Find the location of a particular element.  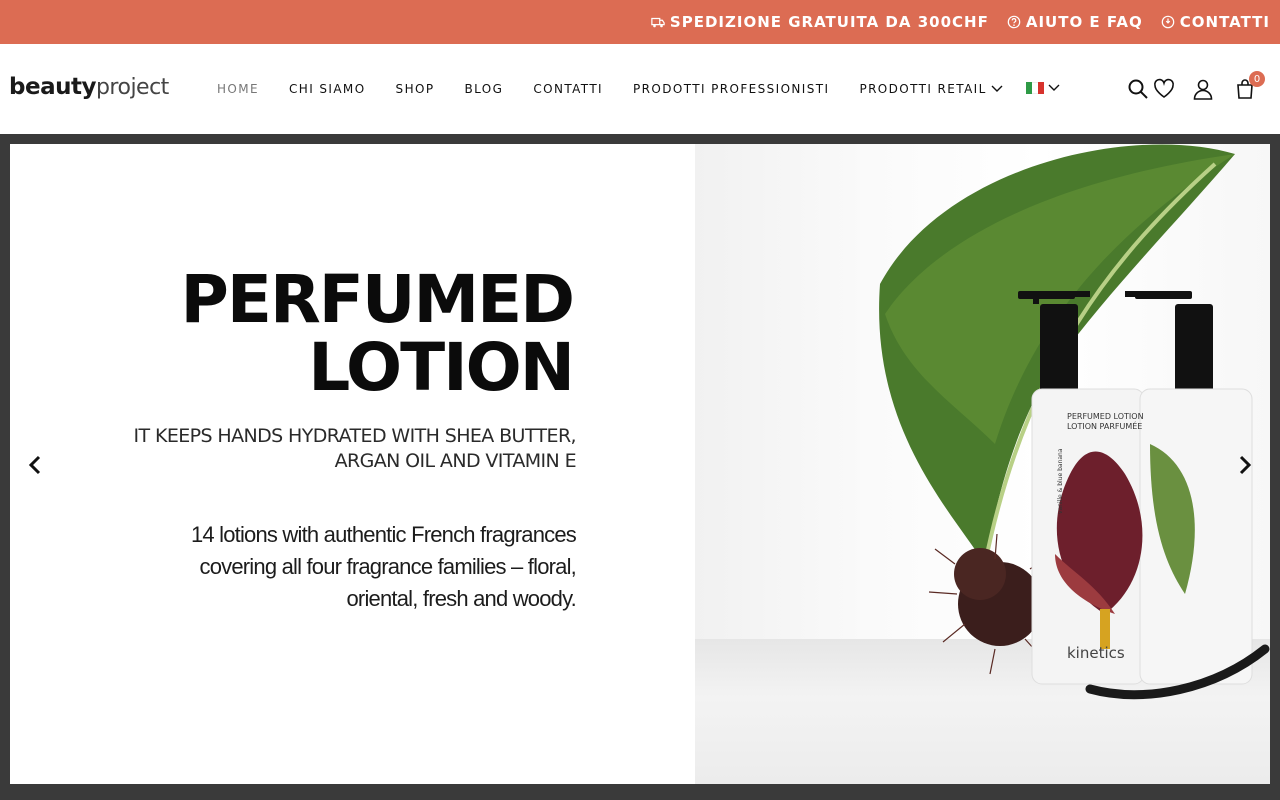

bottle-scent: vanille & blue banana is located at coordinates (1060, 481).